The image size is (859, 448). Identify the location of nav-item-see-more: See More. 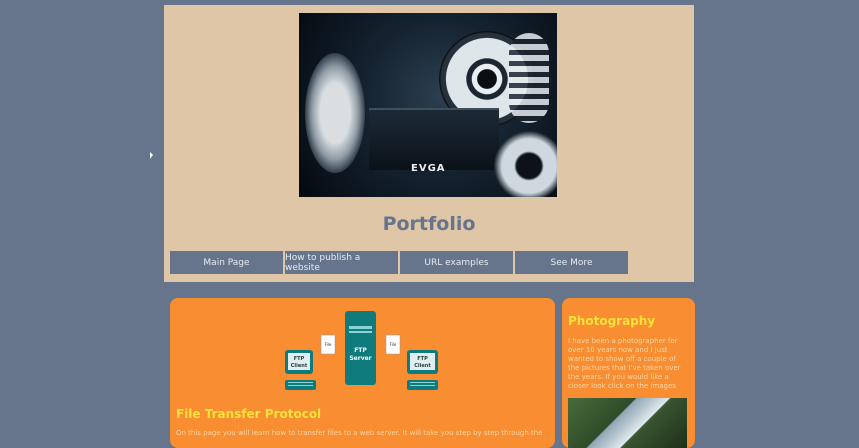
(571, 262).